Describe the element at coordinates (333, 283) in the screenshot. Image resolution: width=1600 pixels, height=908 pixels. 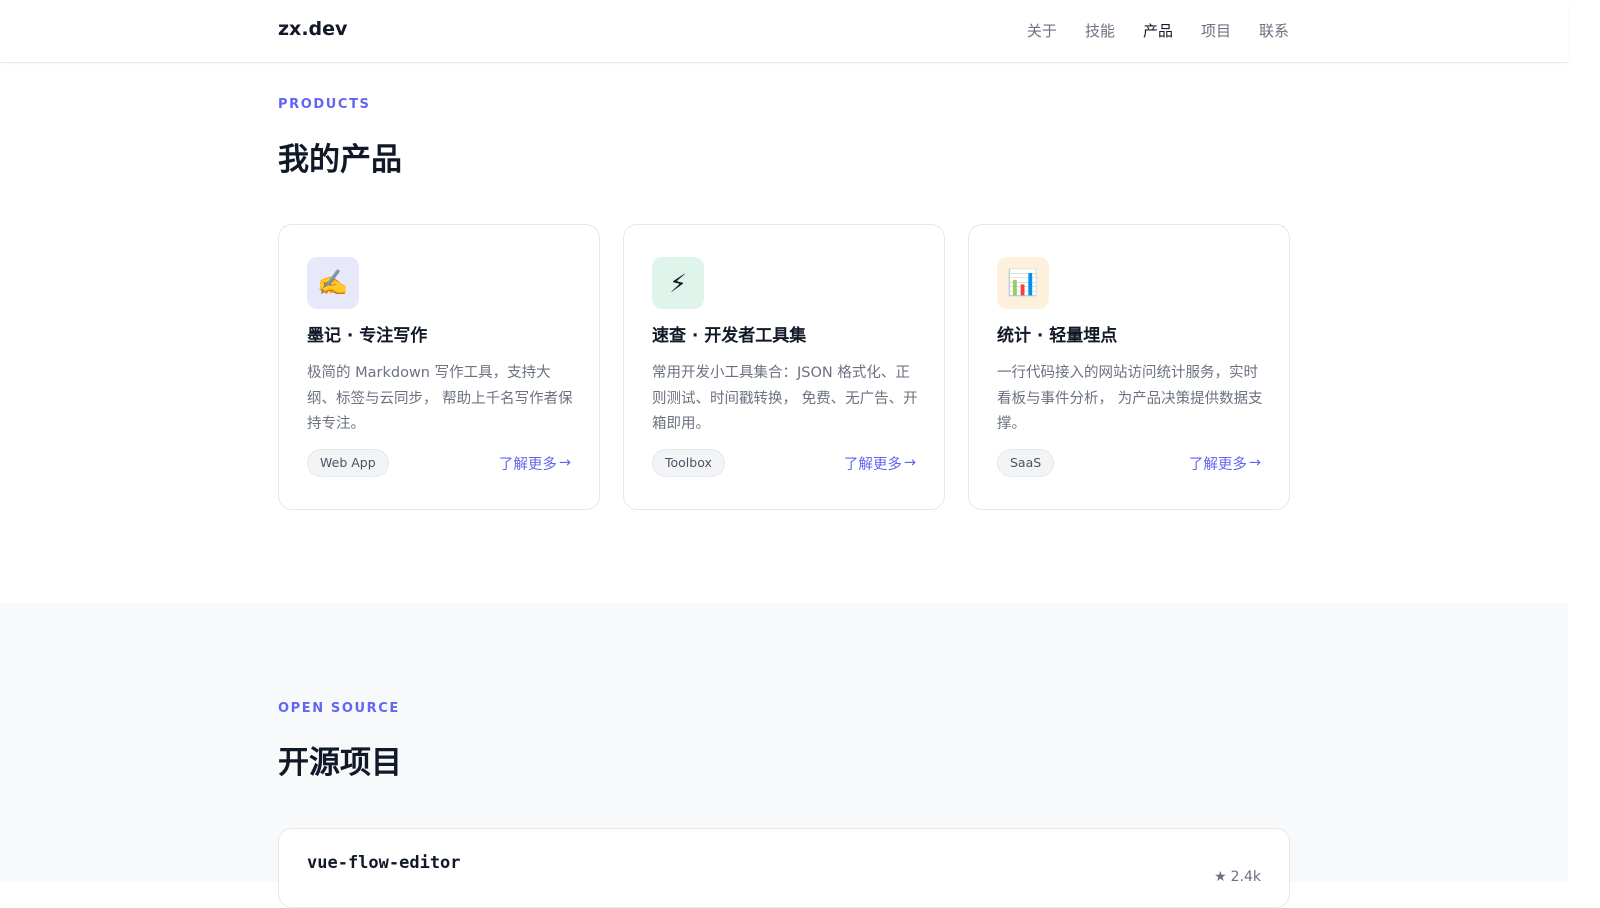
I see `writing-hand-icon: ✍️` at that location.